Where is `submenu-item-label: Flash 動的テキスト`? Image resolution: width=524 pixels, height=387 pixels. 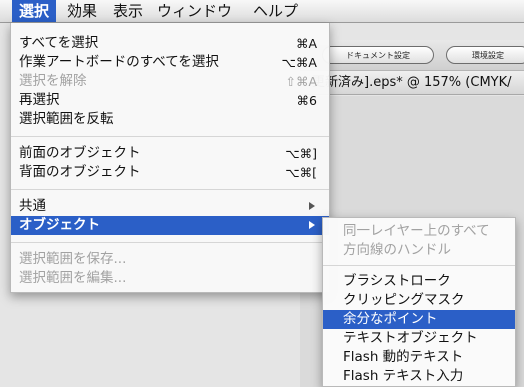
submenu-item-label: Flash 動的テキスト is located at coordinates (403, 357).